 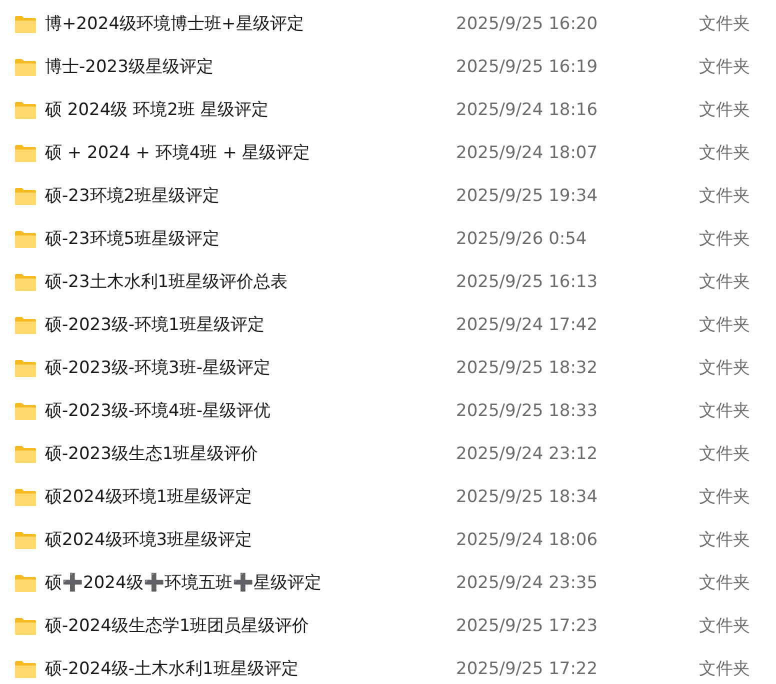 I want to click on file-name: 博士-2023级星级评定, so click(x=250, y=67).